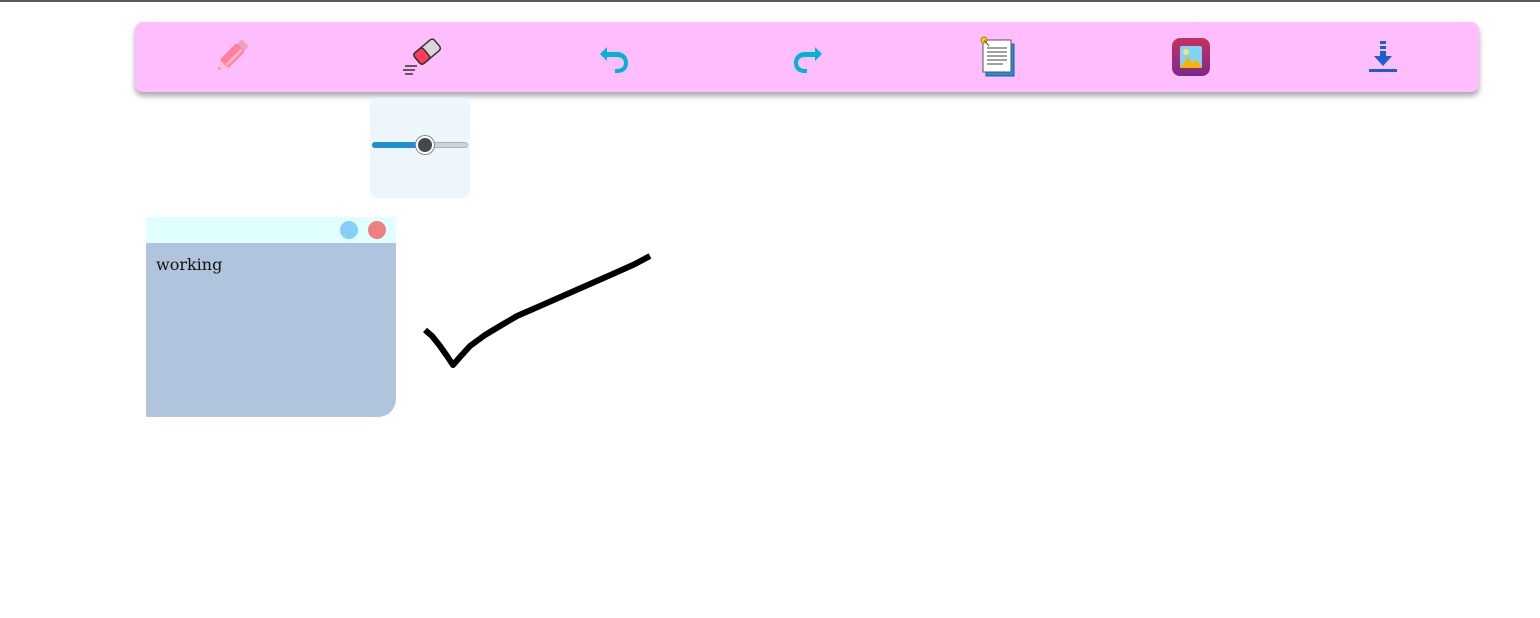  What do you see at coordinates (271, 317) in the screenshot?
I see `sticky-note: working` at bounding box center [271, 317].